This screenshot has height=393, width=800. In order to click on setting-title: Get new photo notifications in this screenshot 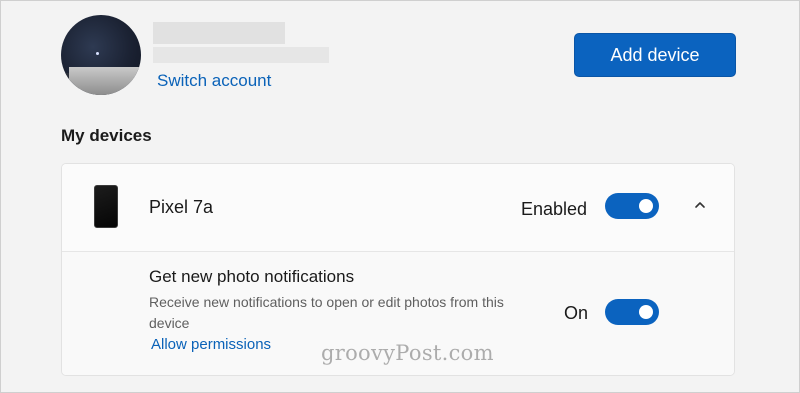, I will do `click(252, 276)`.